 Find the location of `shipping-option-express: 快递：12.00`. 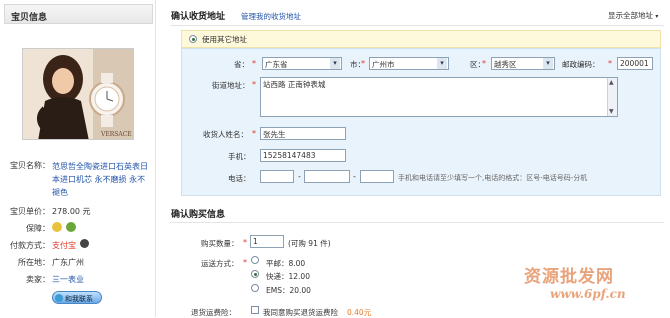

shipping-option-express: 快递：12.00 is located at coordinates (288, 276).